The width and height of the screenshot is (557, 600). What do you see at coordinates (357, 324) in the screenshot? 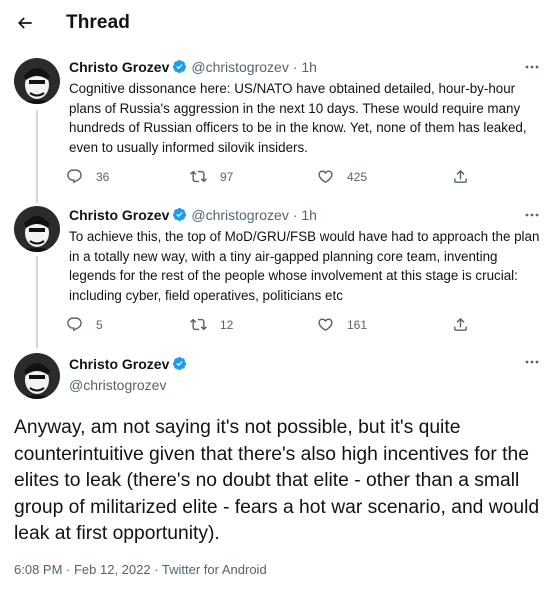
I see `like-count: 161` at bounding box center [357, 324].